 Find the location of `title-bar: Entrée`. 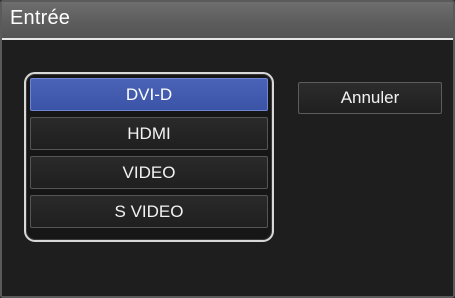

title-bar: Entrée is located at coordinates (227, 21).